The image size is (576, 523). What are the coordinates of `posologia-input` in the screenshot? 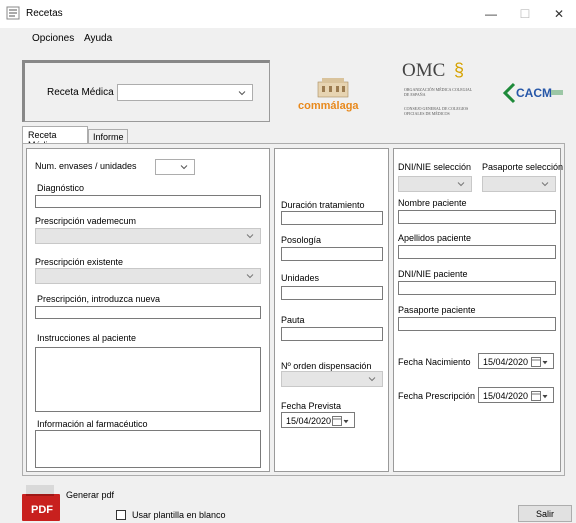 It's located at (332, 254).